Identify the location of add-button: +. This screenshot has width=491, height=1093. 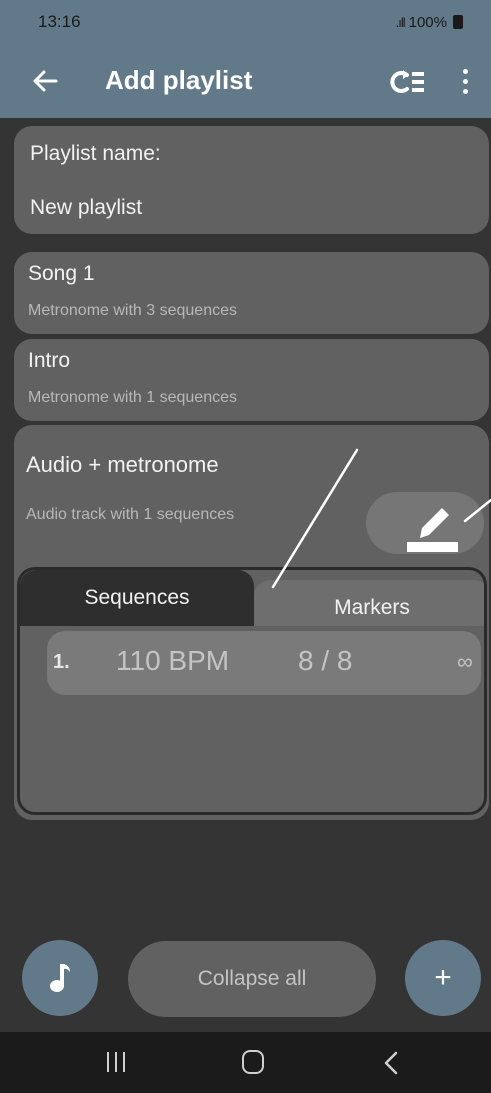
(443, 978).